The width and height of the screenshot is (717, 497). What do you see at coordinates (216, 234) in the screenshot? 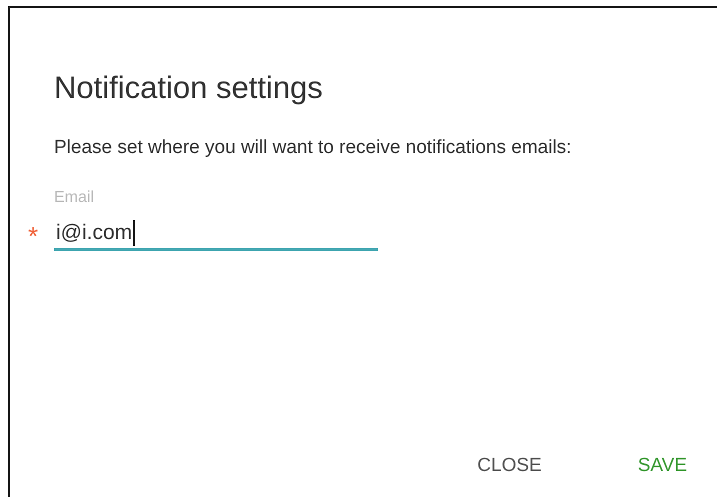
I see `email-field: i@i.com` at bounding box center [216, 234].